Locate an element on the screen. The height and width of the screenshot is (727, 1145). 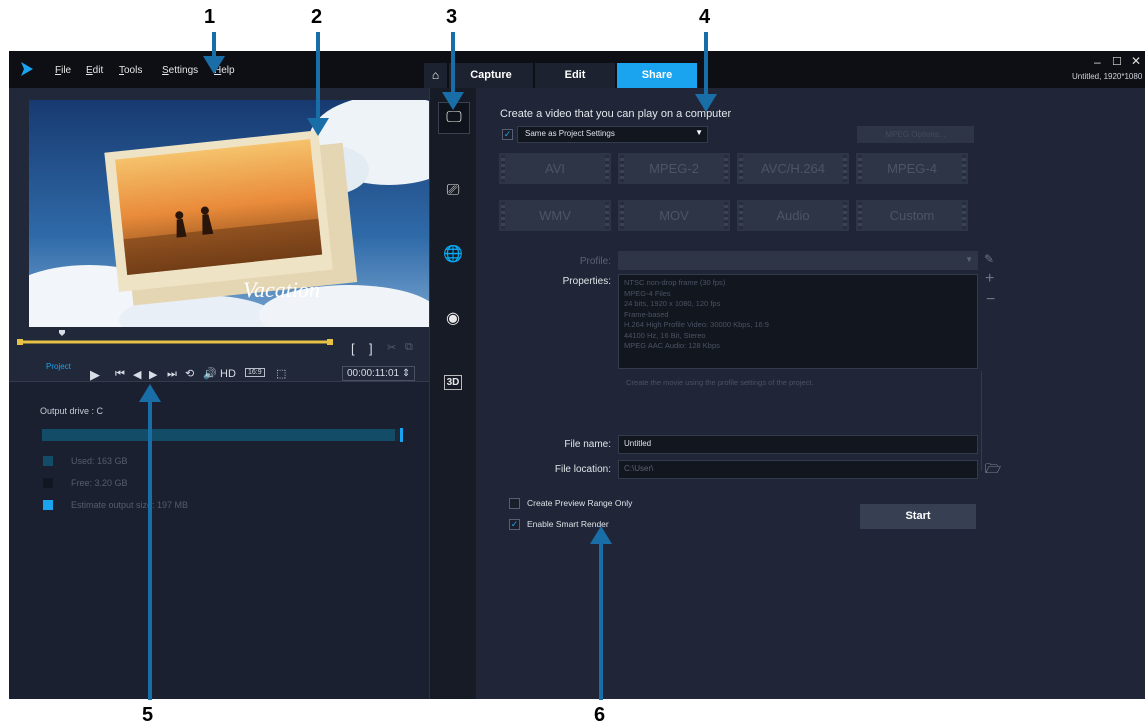
next-frame-icon: ▶ is located at coordinates (153, 374).